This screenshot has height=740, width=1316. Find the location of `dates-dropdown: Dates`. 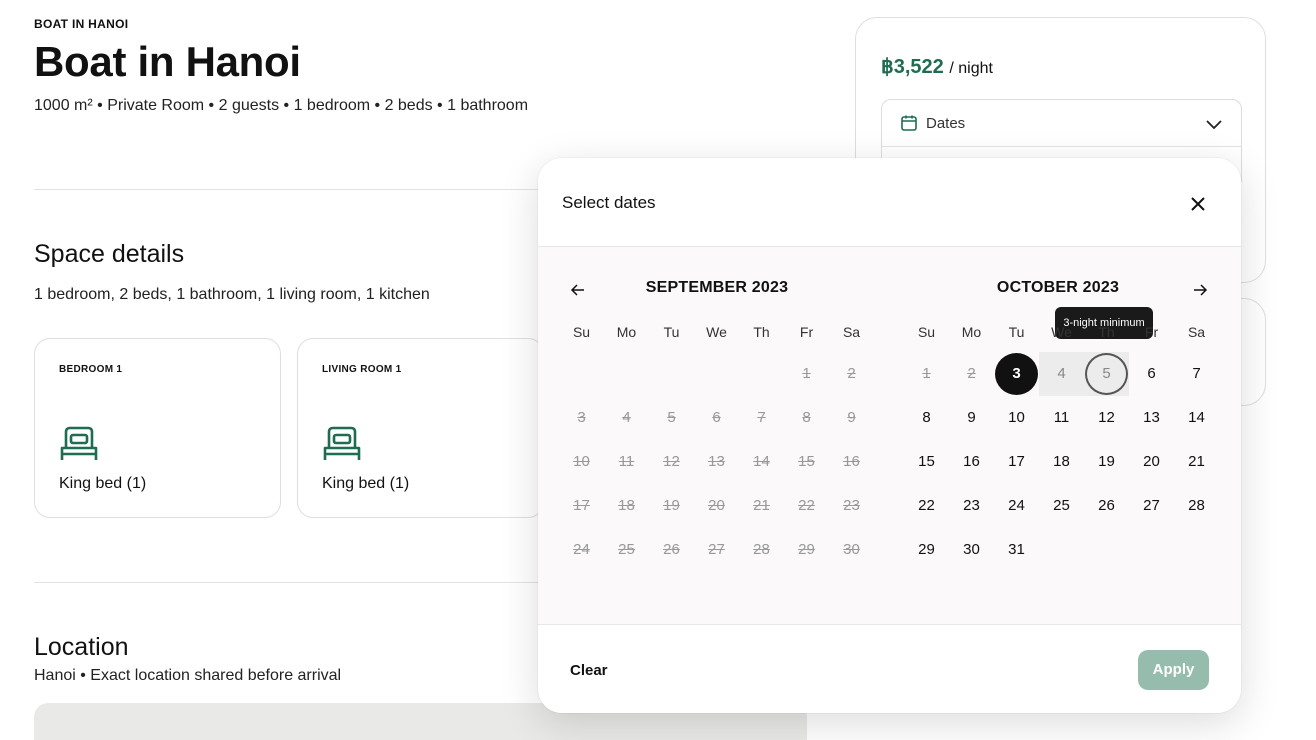

dates-dropdown: Dates is located at coordinates (1061, 123).